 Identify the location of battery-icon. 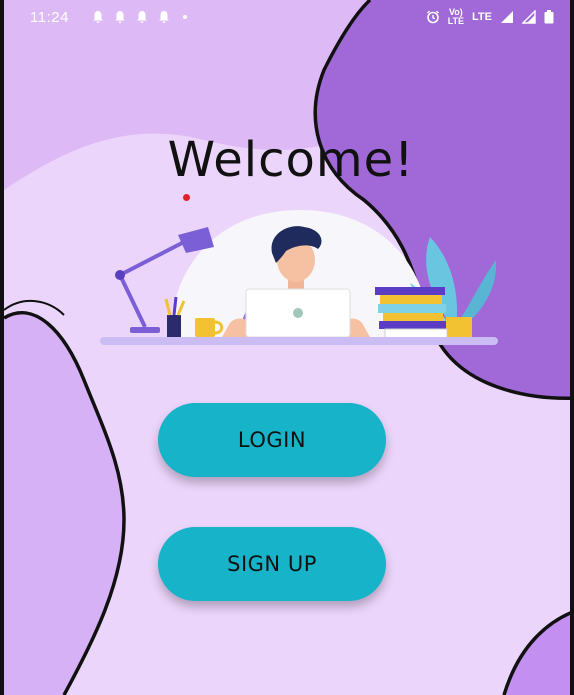
(551, 17).